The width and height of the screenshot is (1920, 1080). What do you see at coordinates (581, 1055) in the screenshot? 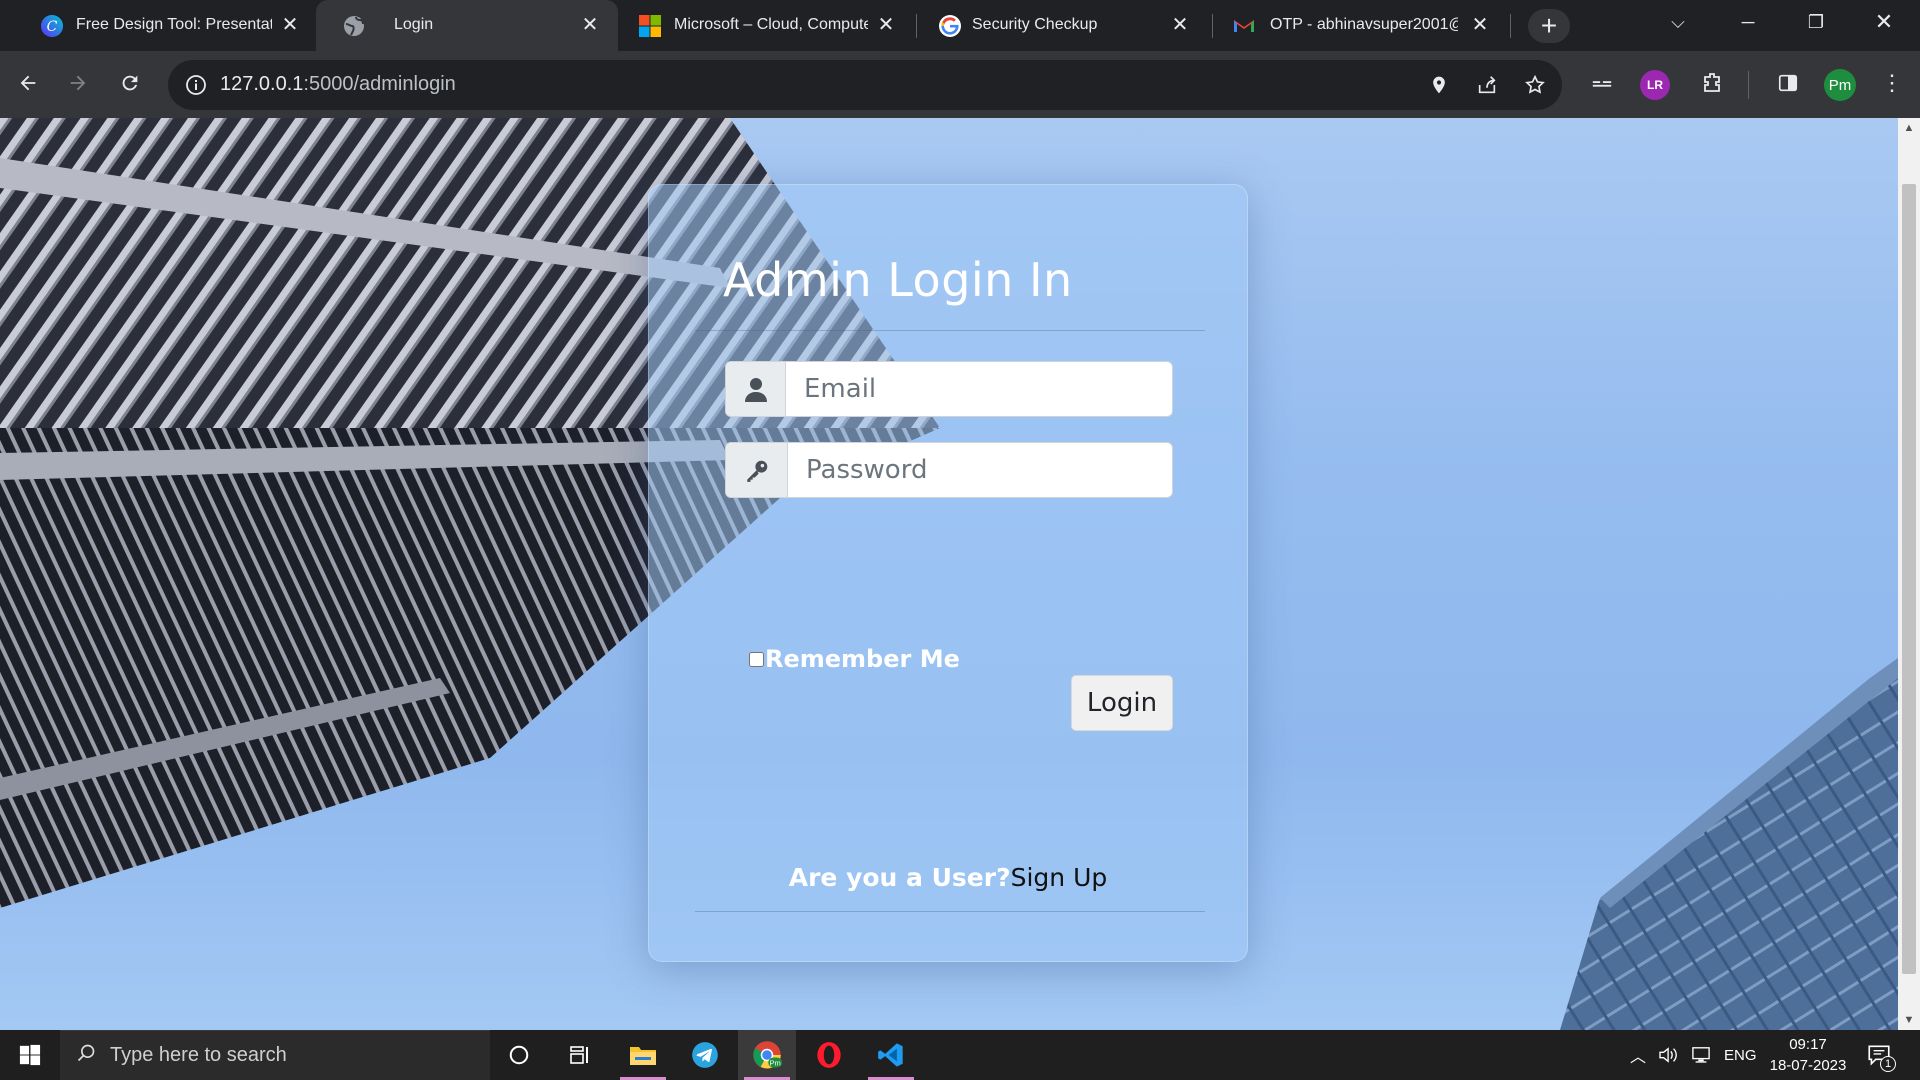
I see `task-view-icon` at bounding box center [581, 1055].